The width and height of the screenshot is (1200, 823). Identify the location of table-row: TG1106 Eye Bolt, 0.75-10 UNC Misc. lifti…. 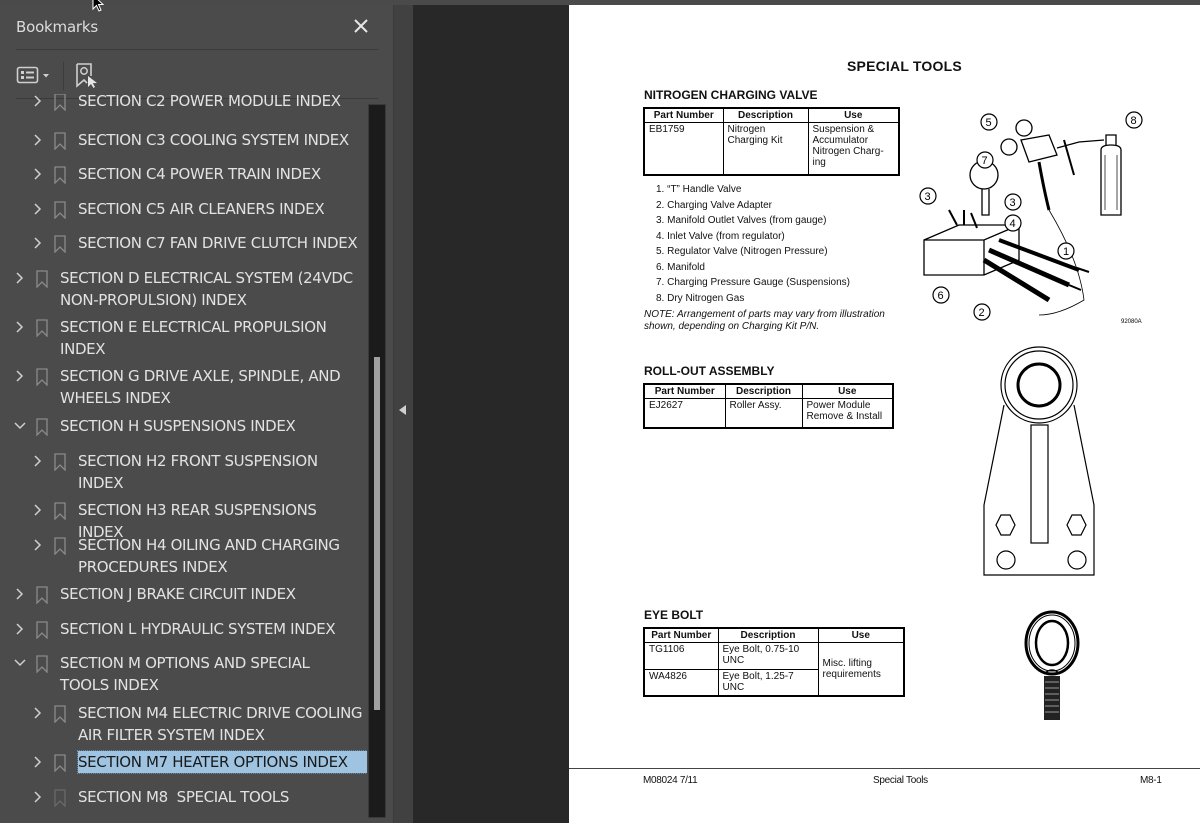
(774, 669).